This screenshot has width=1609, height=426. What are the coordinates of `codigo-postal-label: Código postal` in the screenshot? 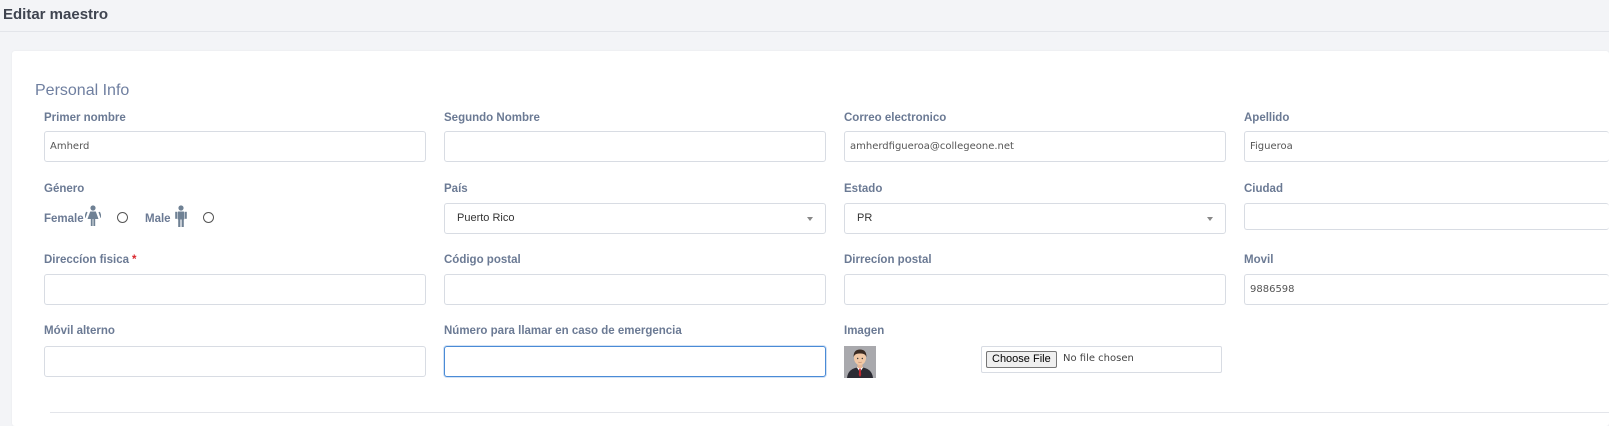 It's located at (482, 260).